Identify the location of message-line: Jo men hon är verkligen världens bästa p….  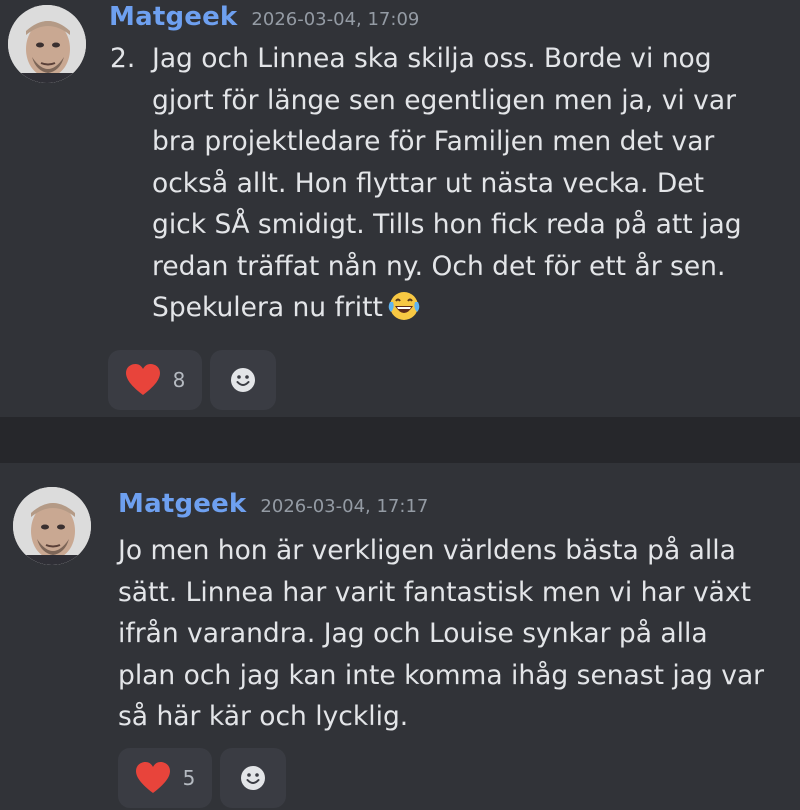
(427, 550).